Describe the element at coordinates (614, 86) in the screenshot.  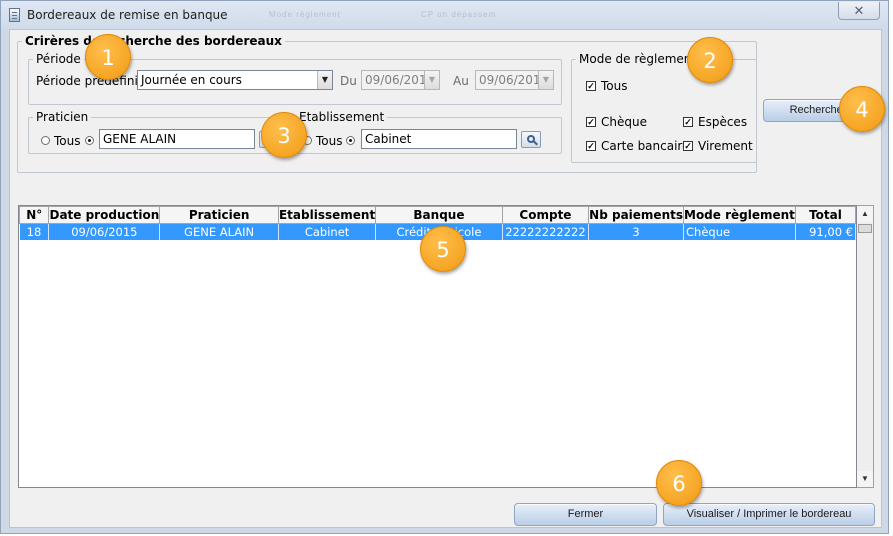
I see `mode-tous-label: Tous` at that location.